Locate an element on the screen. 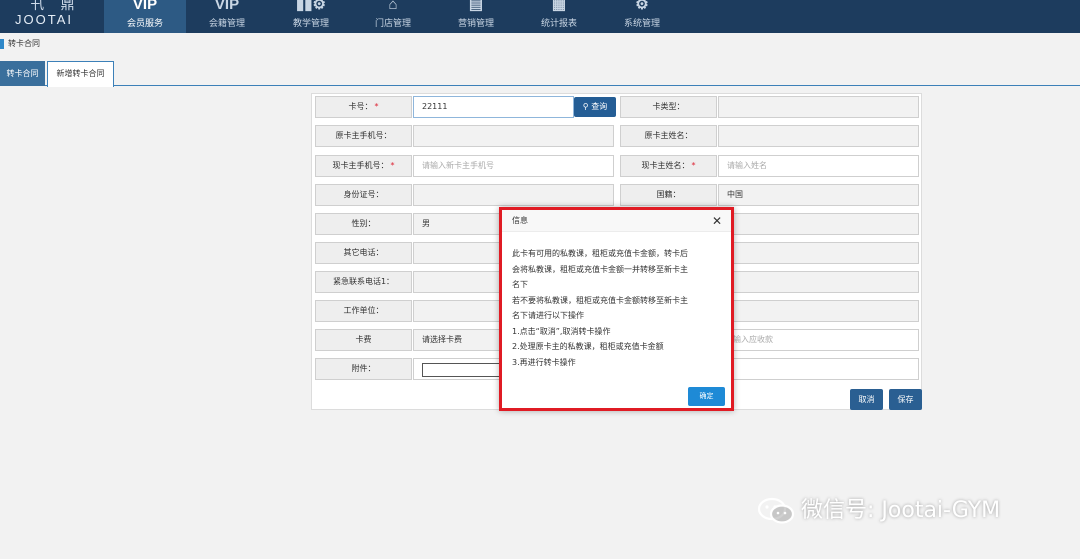  new-phone-label-text: 现卡主手机号： is located at coordinates (360, 165).